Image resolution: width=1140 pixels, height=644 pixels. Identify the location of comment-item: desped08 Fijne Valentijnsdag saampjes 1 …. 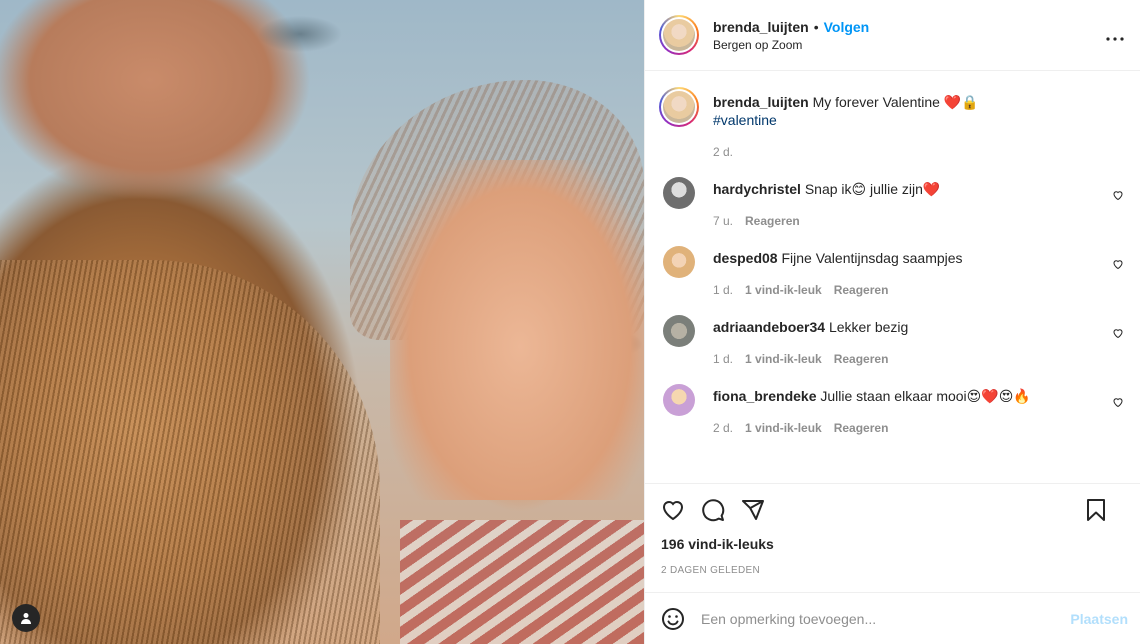
(891, 272).